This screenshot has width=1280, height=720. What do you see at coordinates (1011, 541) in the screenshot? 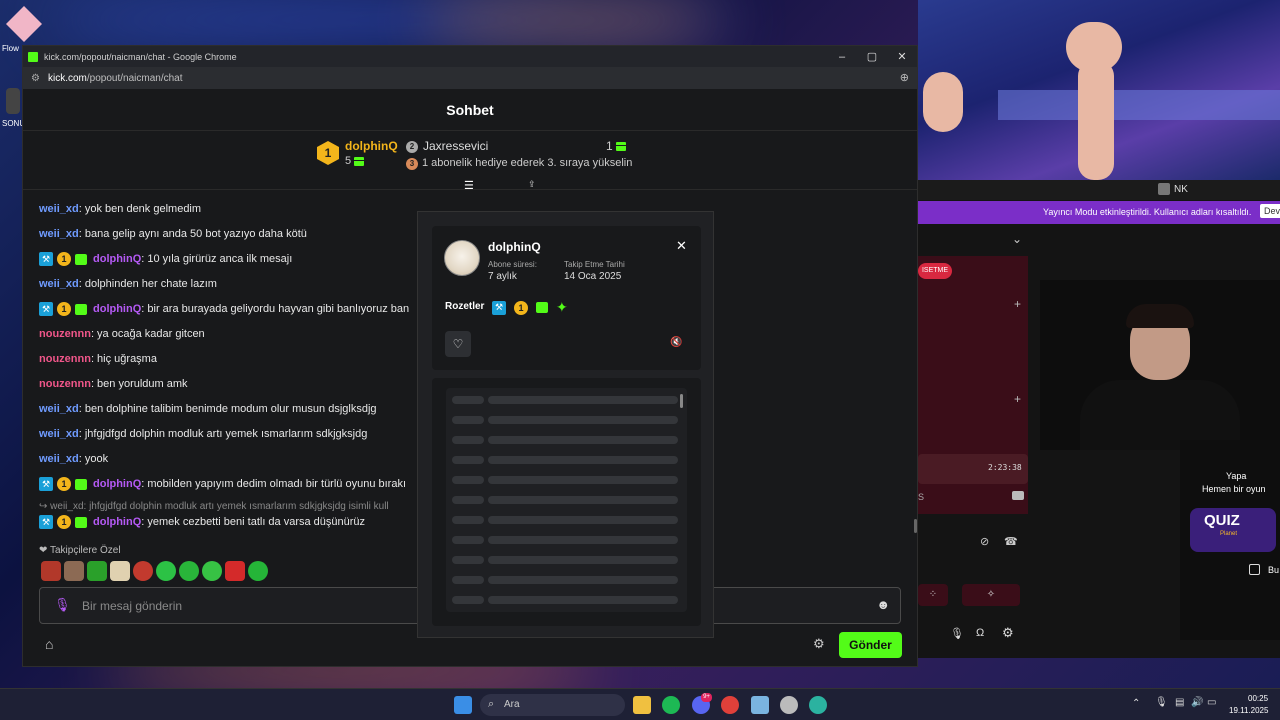
I see `hangup-icon: ☎` at bounding box center [1011, 541].